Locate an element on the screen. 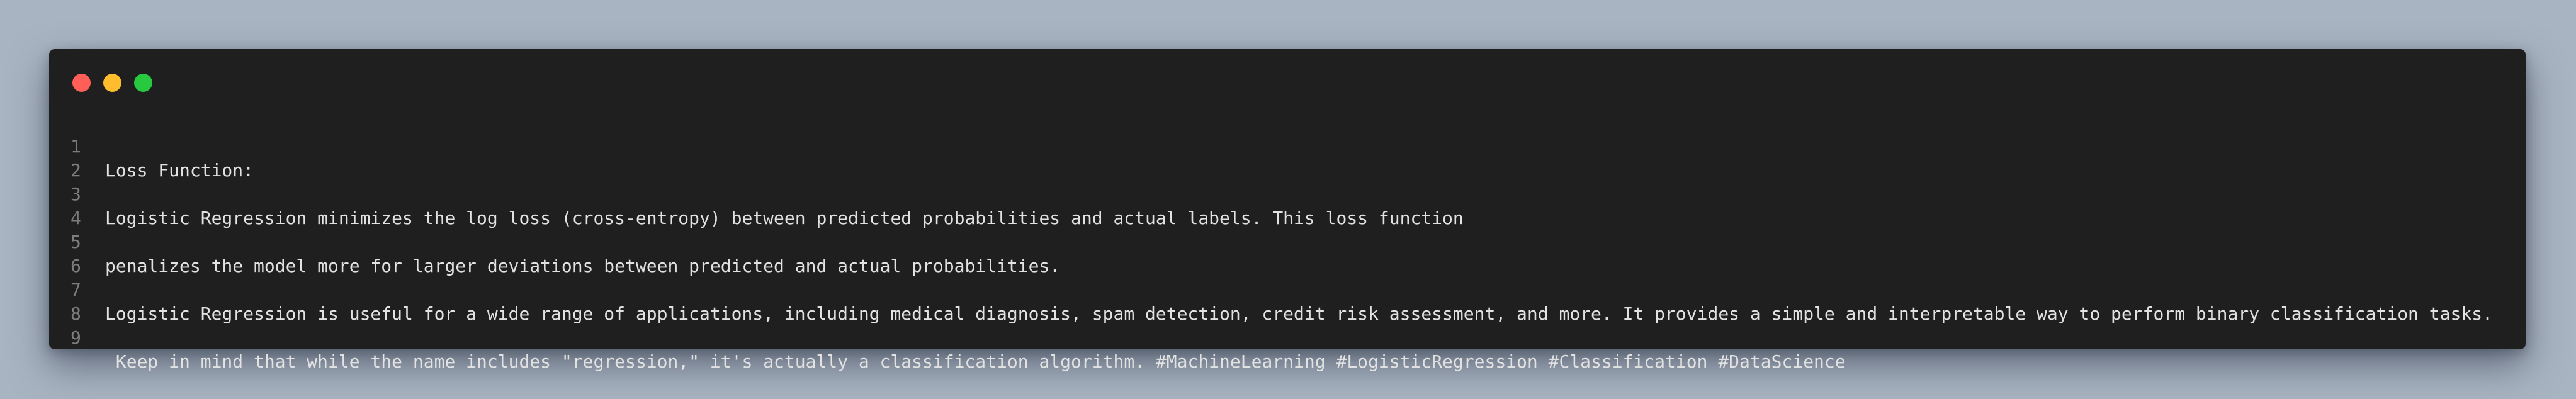 The image size is (2576, 399). line-number: 9 is located at coordinates (76, 337).